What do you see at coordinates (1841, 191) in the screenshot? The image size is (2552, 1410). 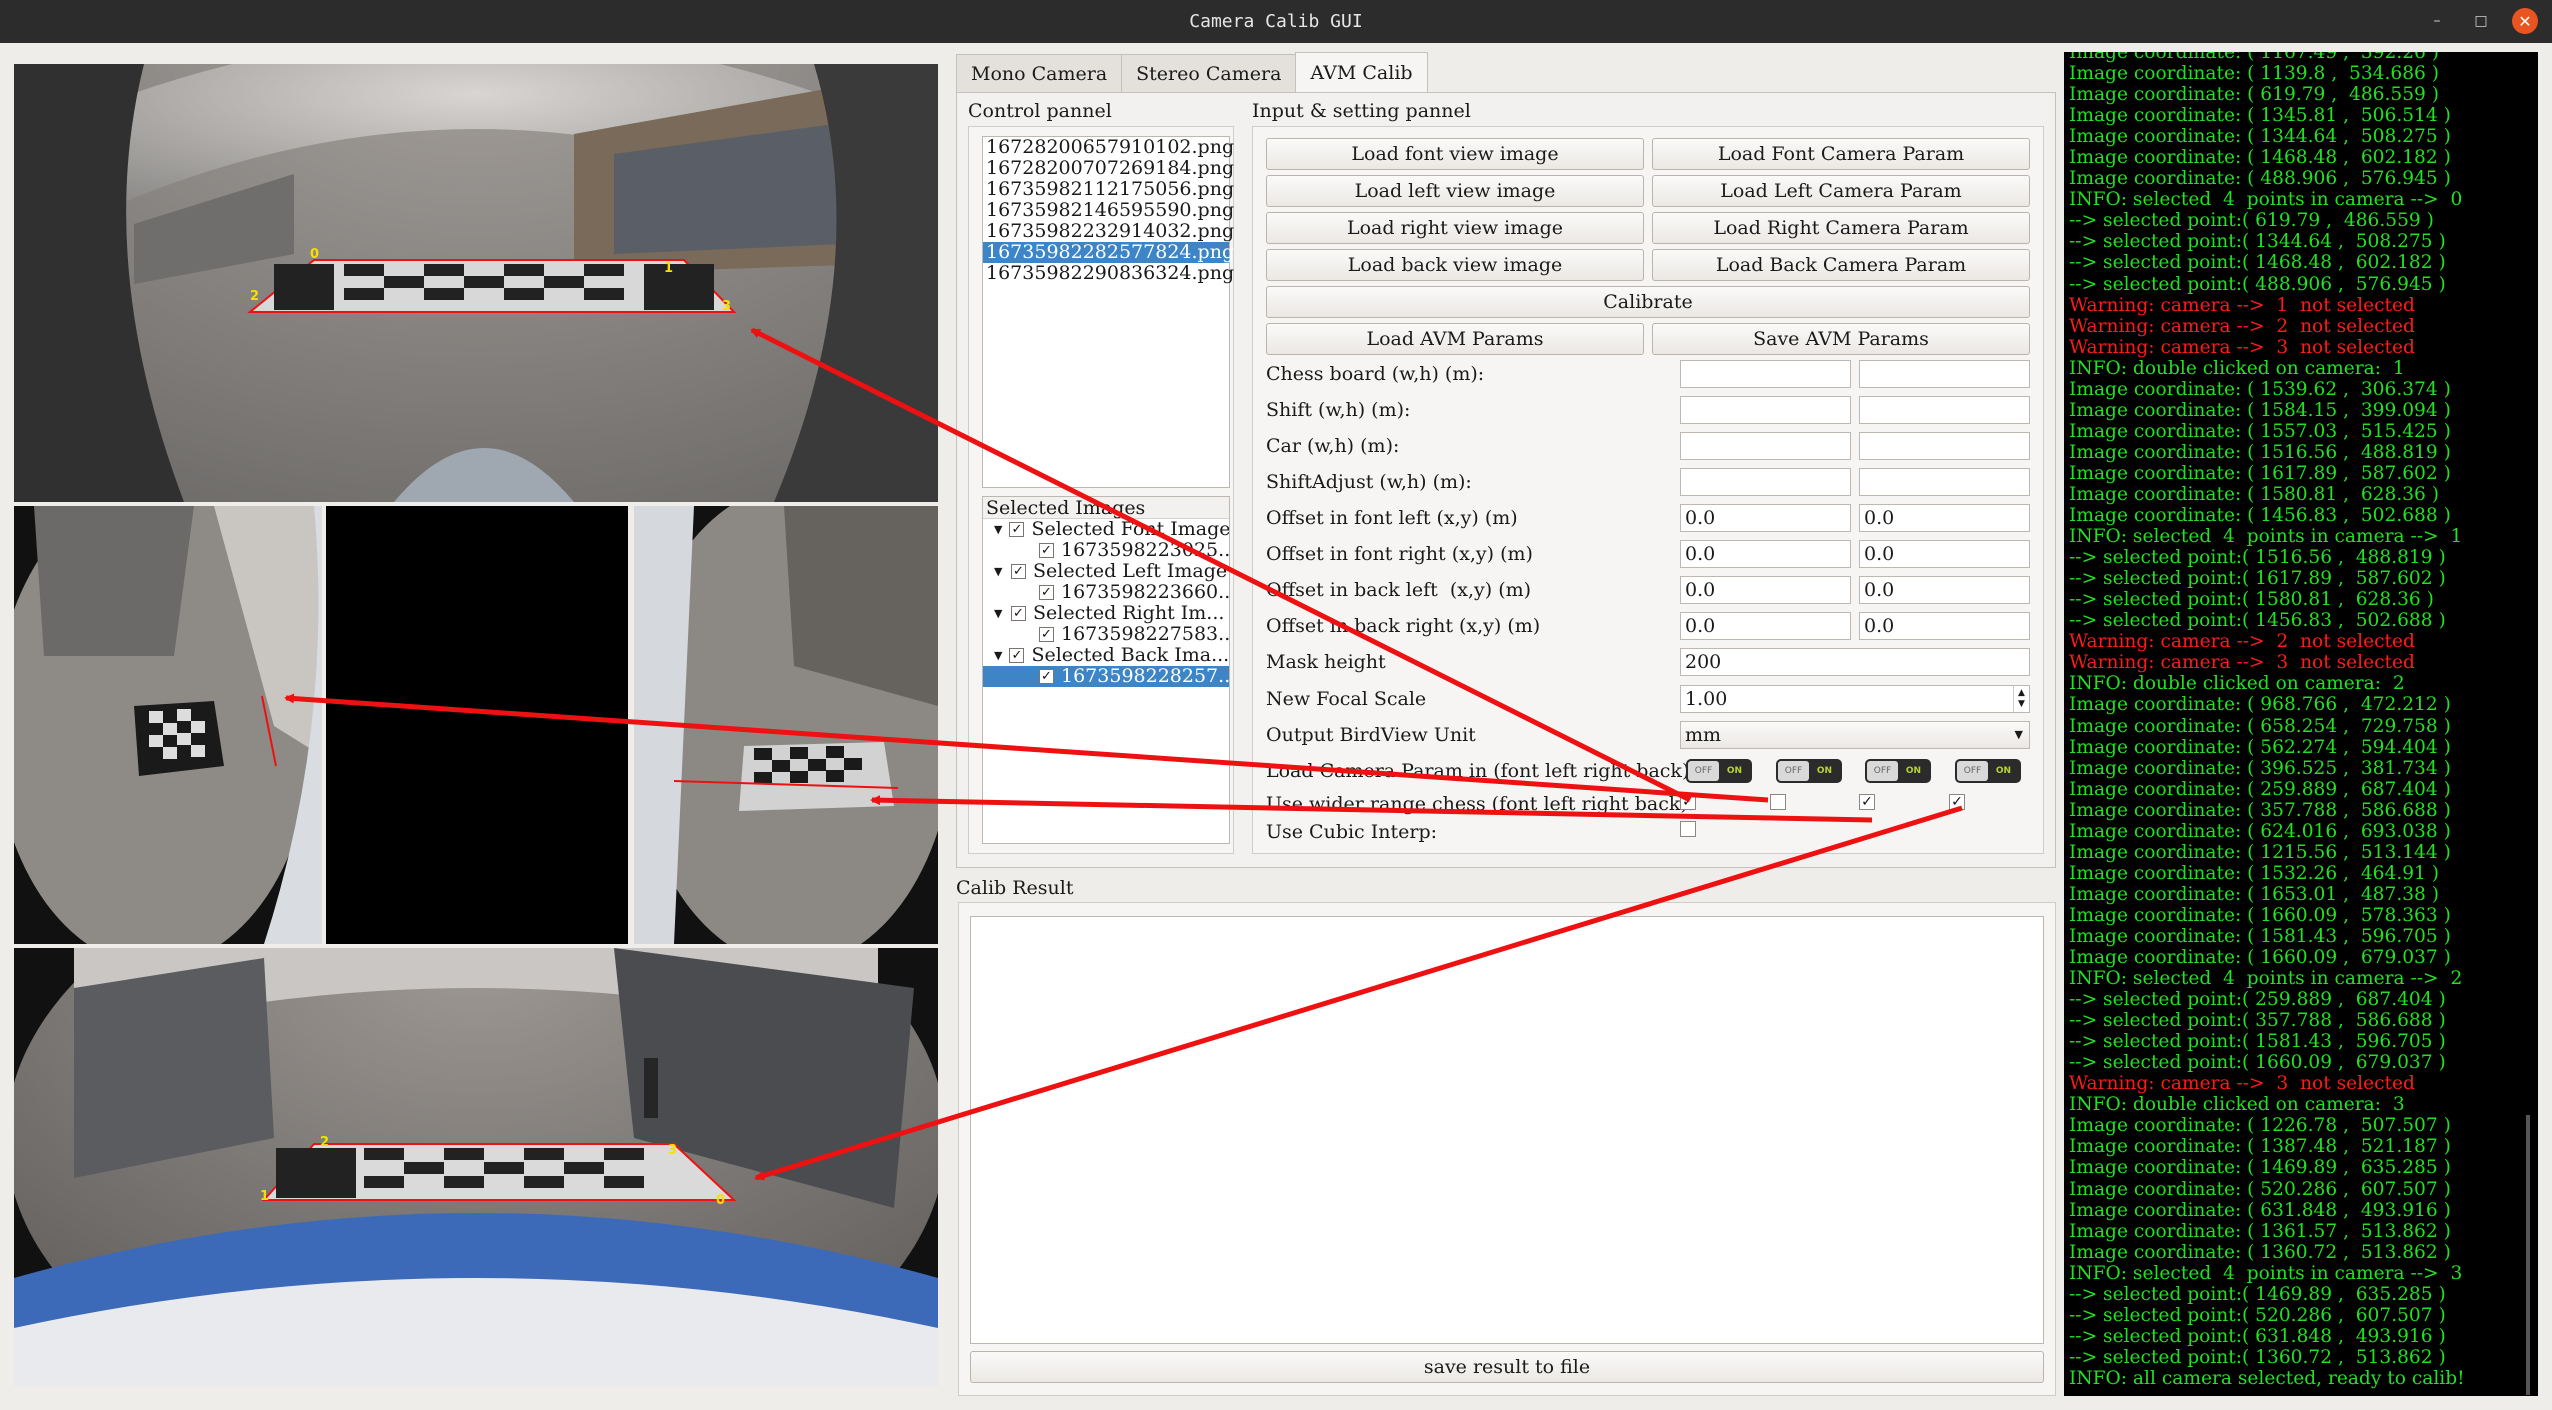 I see `load-left-param-button: Load Left Camera Param` at bounding box center [1841, 191].